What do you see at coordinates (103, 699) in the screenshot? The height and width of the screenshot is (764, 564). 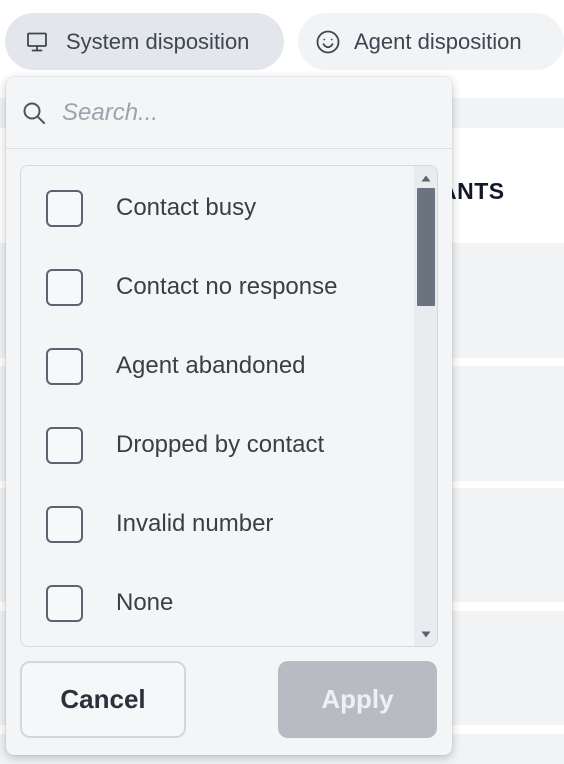 I see `cancel-button: Cancel` at bounding box center [103, 699].